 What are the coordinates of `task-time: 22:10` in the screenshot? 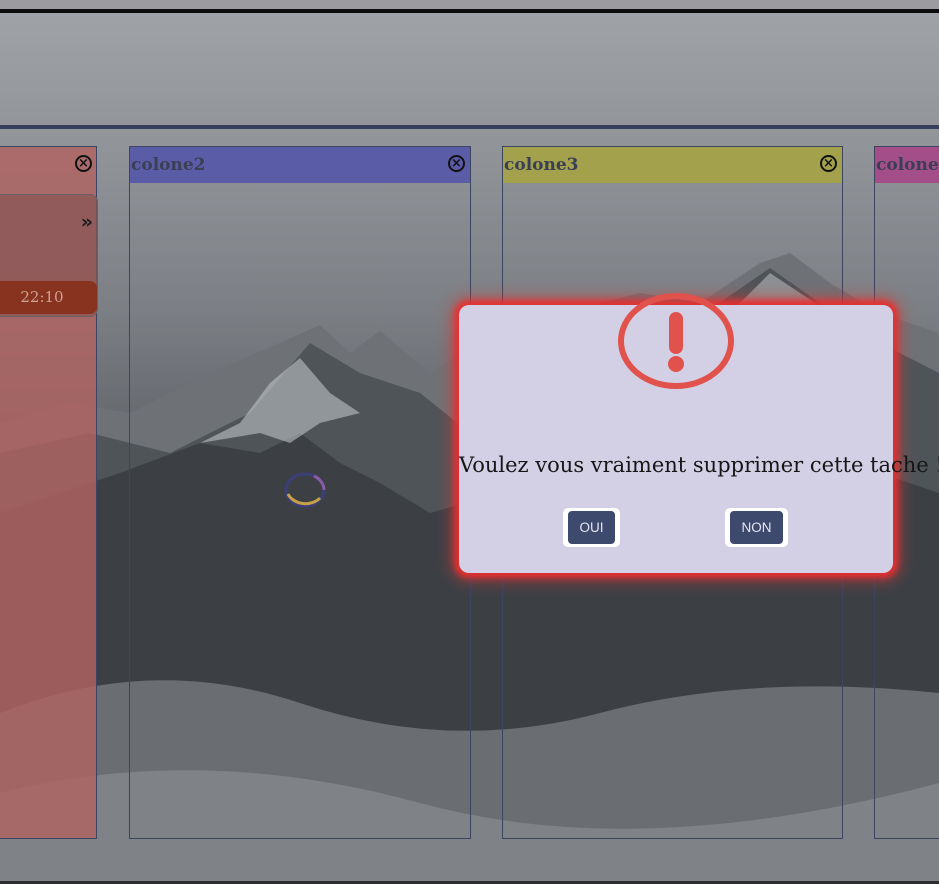 It's located at (48, 297).